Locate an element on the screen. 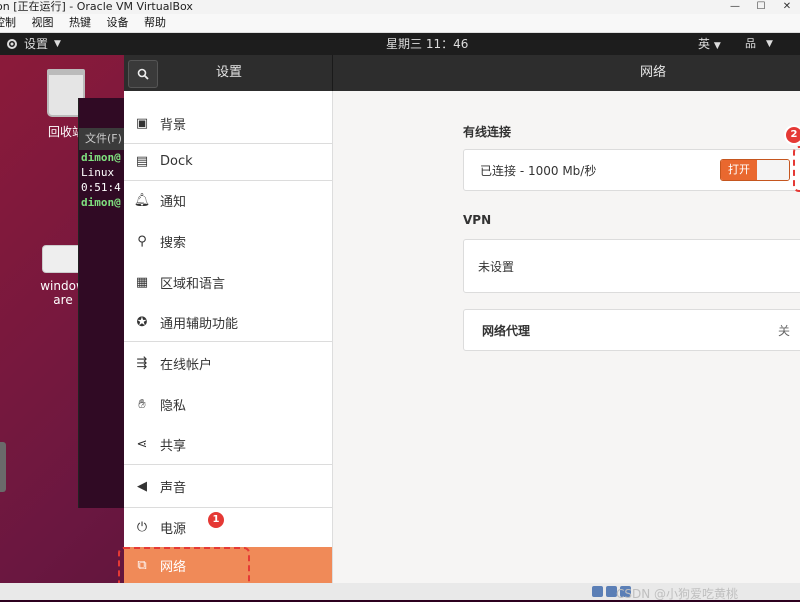  menu-hotkeys: 热键 is located at coordinates (80, 23).